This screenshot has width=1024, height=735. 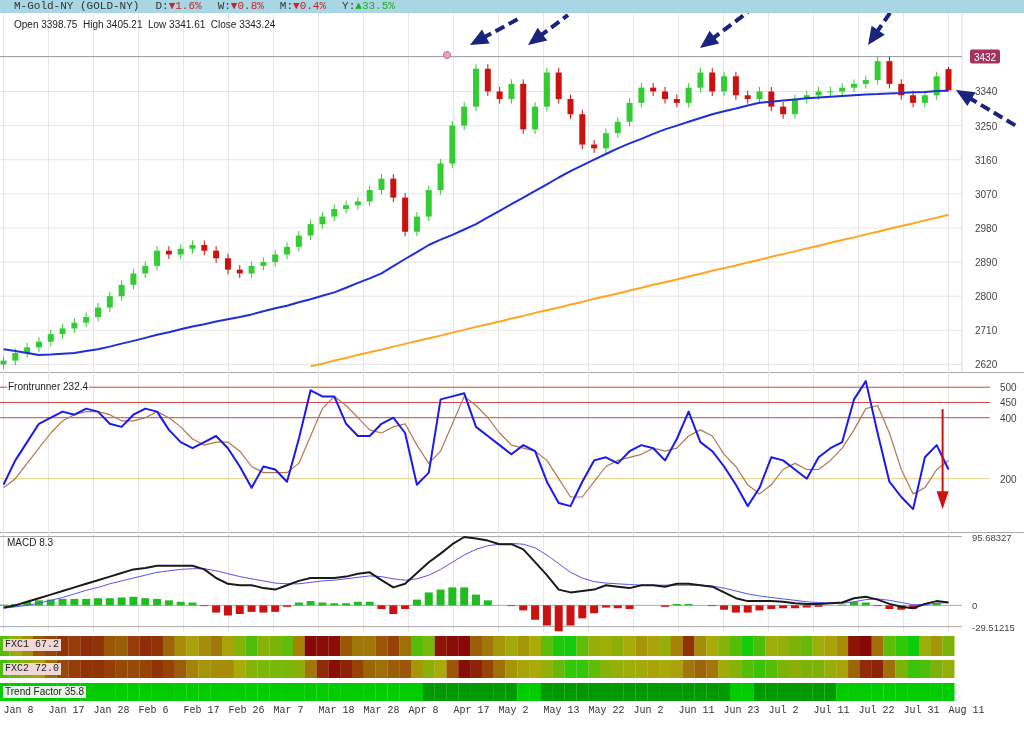 What do you see at coordinates (975, 606) in the screenshot?
I see `axis-label: 0` at bounding box center [975, 606].